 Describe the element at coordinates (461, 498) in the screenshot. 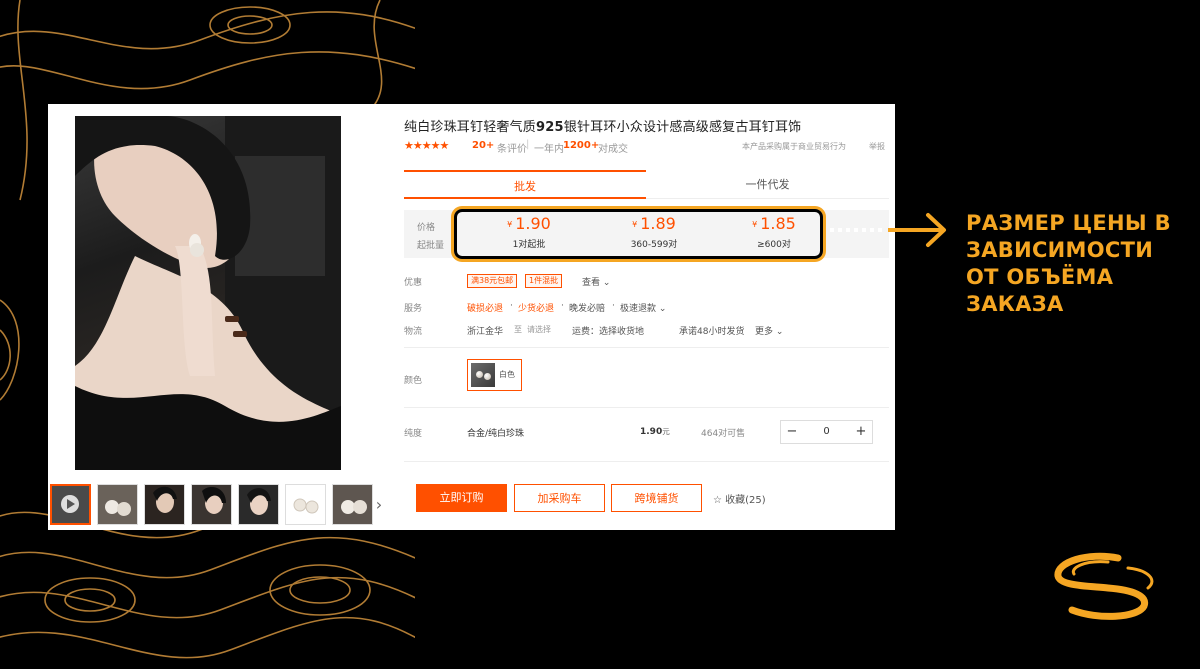

I see `buy-now-button: 立即订购` at that location.